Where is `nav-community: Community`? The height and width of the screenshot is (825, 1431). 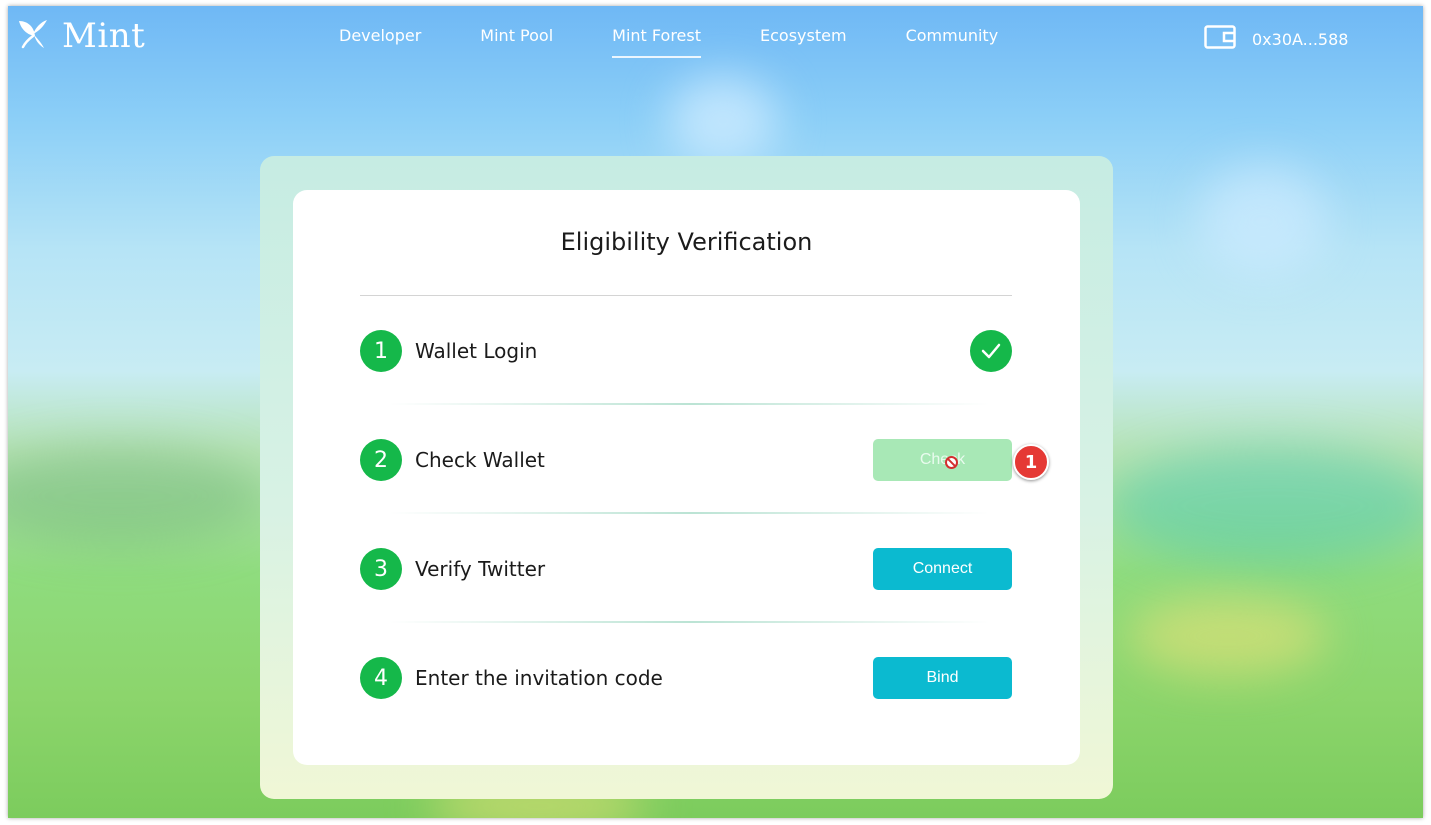
nav-community: Community is located at coordinates (952, 33).